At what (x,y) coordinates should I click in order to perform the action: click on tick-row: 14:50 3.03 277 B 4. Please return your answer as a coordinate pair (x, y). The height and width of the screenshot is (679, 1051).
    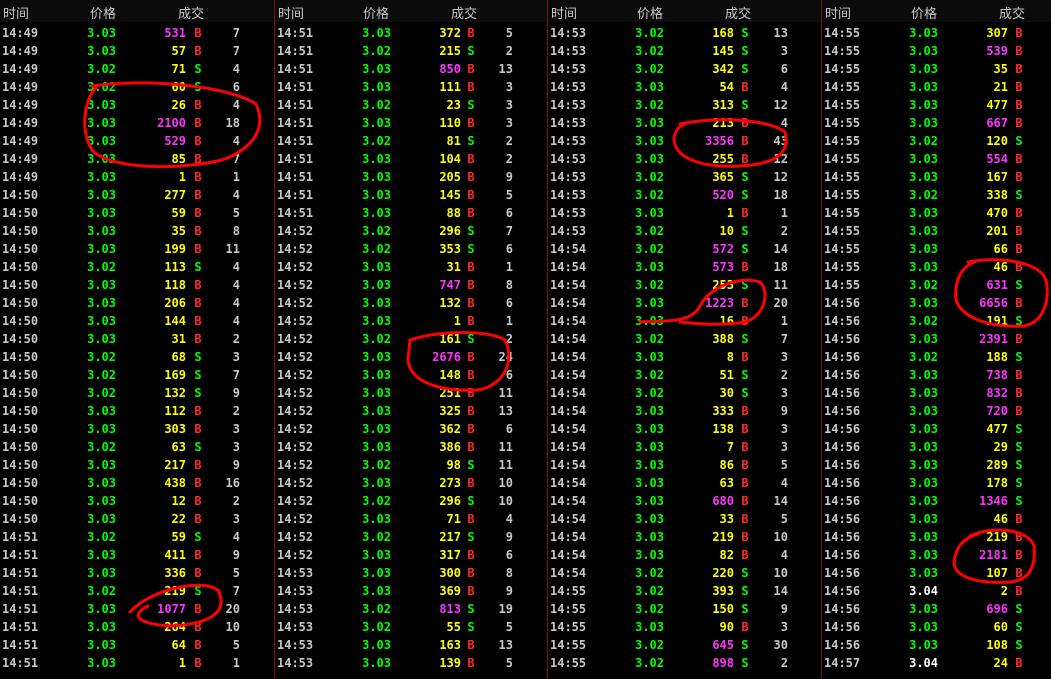
    Looking at the image, I should click on (137, 195).